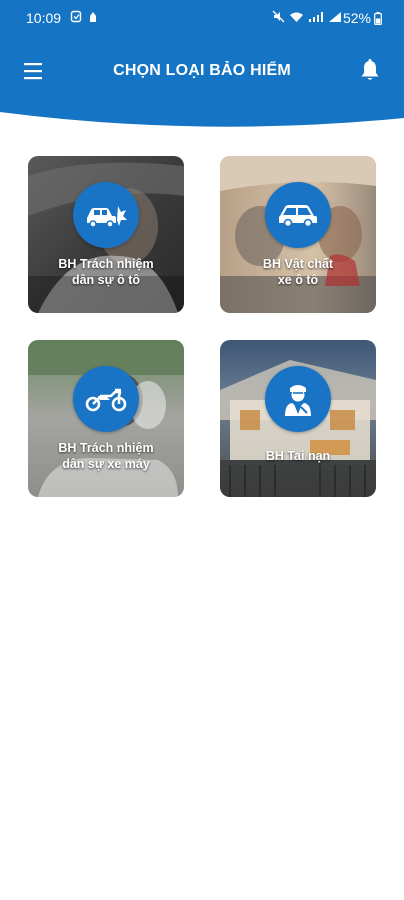 The width and height of the screenshot is (404, 900). I want to click on signal-icon, so click(335, 16).